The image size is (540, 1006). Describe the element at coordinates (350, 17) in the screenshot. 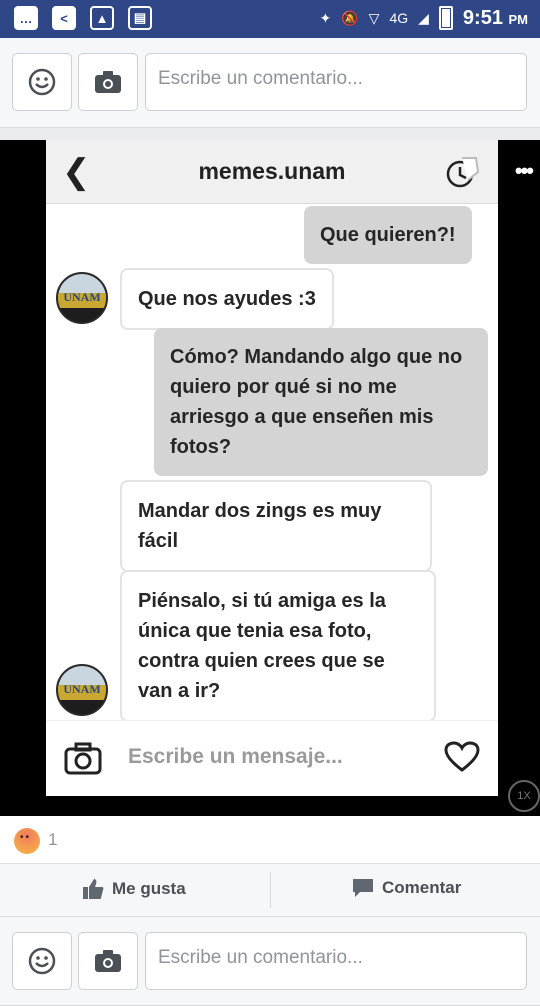

I see `mute-icon: 🔕` at that location.